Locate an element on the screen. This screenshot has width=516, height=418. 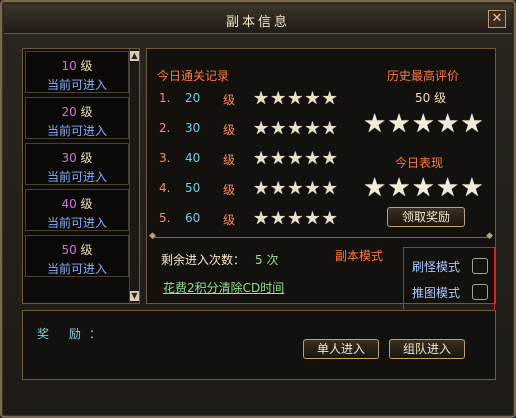
mode-checkbox-push is located at coordinates (480, 292).